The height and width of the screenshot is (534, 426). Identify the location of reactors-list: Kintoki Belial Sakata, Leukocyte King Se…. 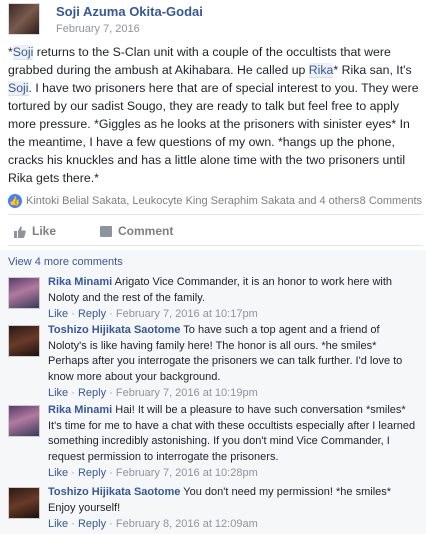
(192, 201).